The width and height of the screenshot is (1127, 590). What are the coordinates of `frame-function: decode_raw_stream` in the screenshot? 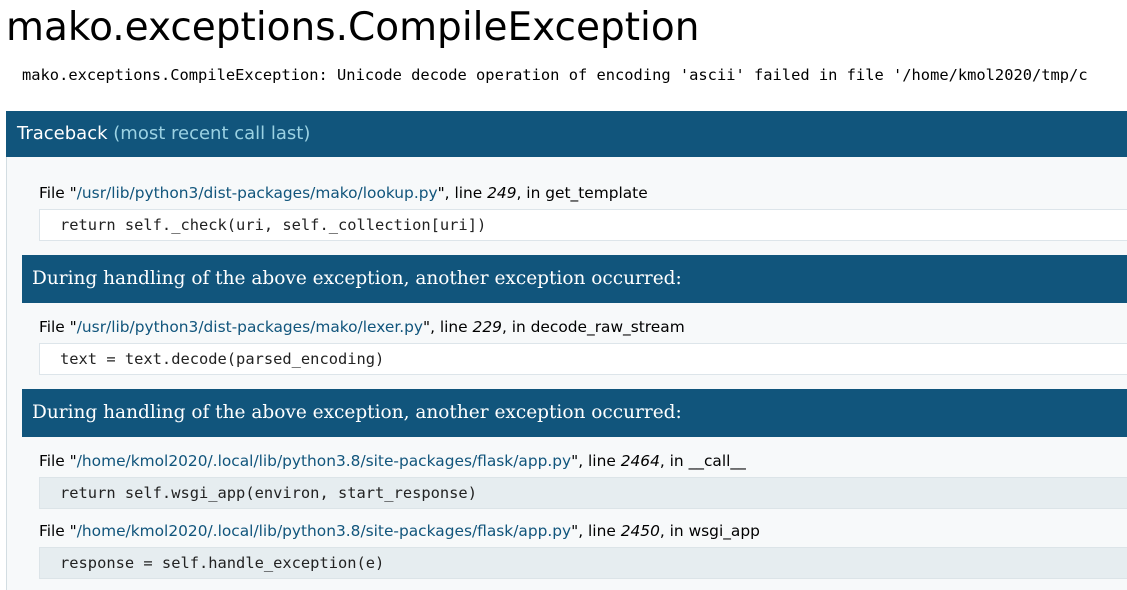 It's located at (607, 327).